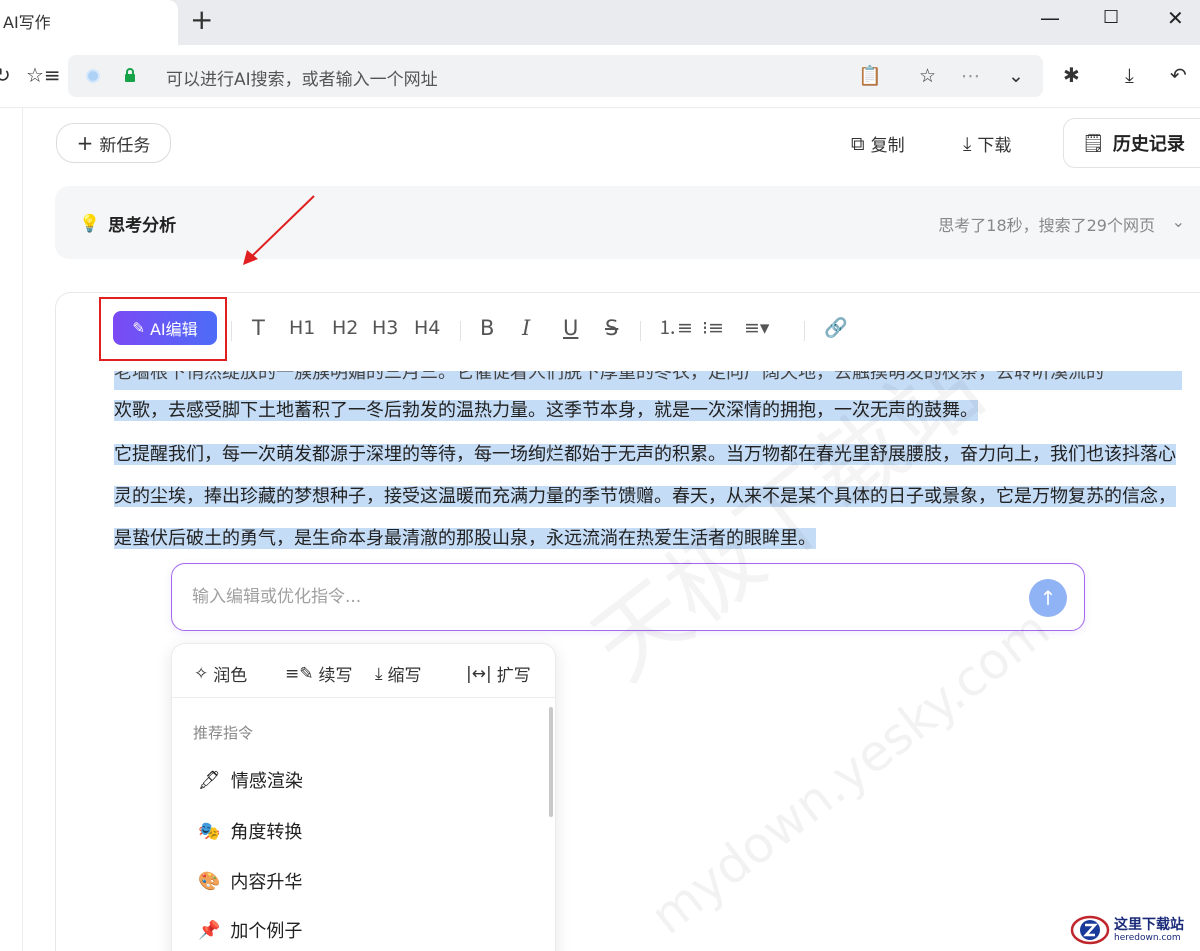 This screenshot has height=951, width=1200. What do you see at coordinates (363, 671) in the screenshot?
I see `command-tabs: ✧ 润色 ≡✎ 续写 ⤓ 缩写 |↔| 扩写` at bounding box center [363, 671].